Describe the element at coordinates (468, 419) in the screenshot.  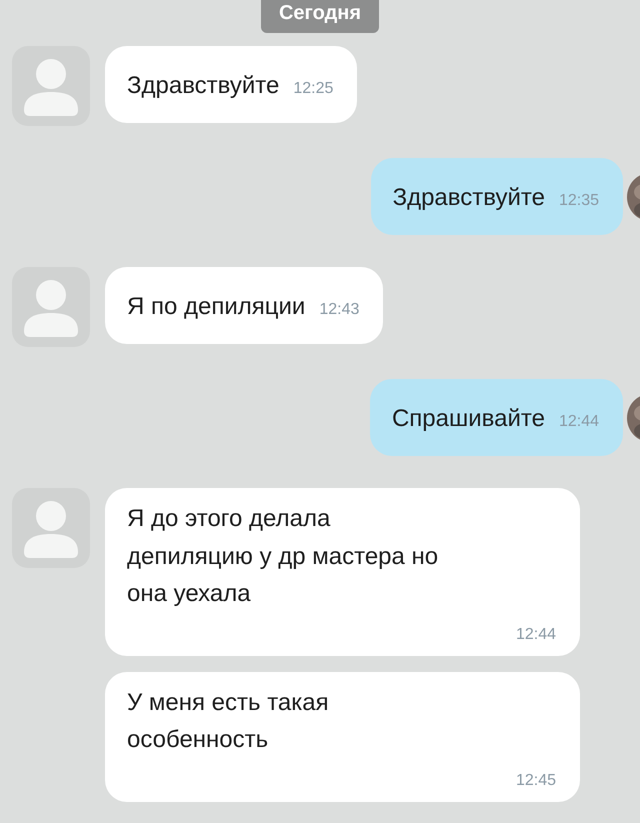
I see `message-text: Спрашивайте` at that location.